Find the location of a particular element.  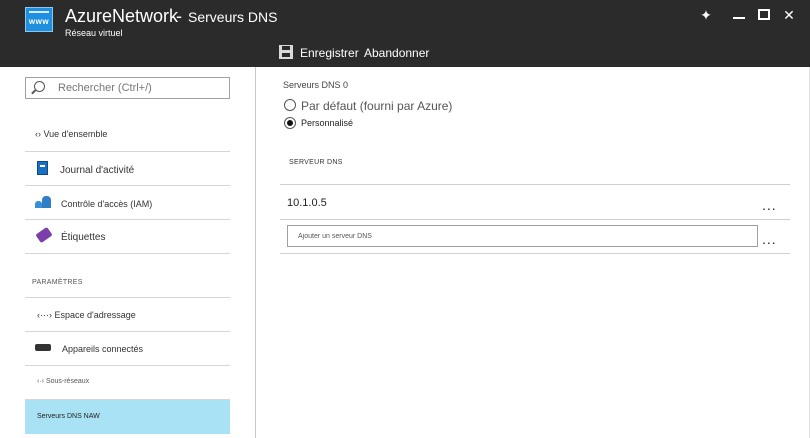

search-box is located at coordinates (127, 88).